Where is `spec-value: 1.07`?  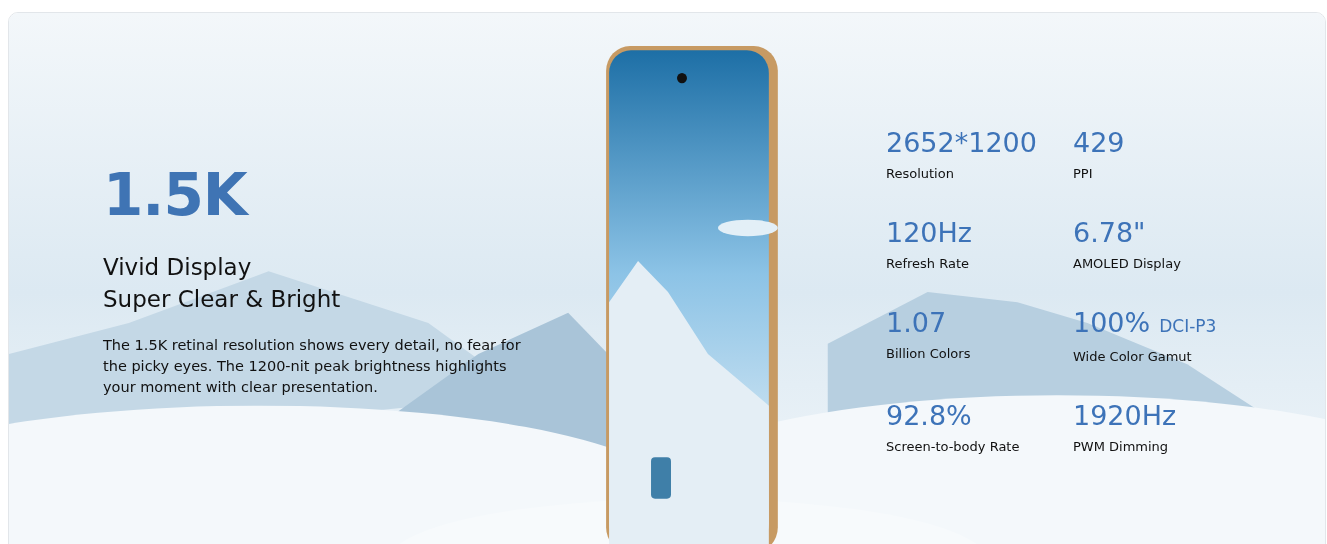 spec-value: 1.07 is located at coordinates (916, 322).